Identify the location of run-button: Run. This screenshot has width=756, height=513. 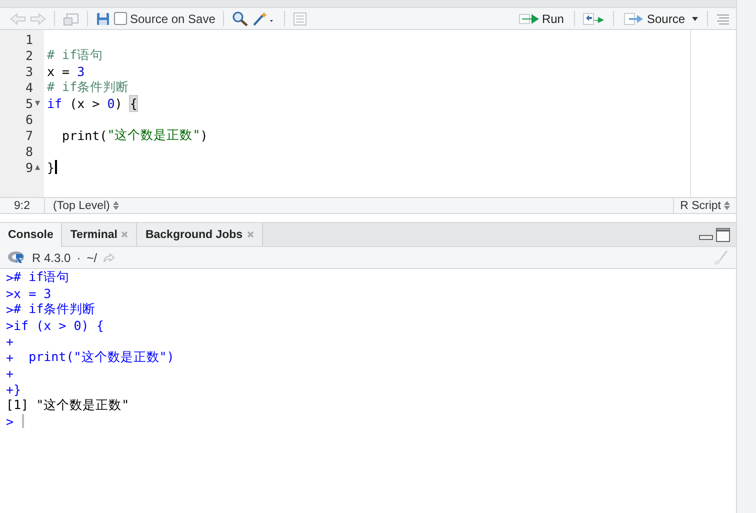
(541, 19).